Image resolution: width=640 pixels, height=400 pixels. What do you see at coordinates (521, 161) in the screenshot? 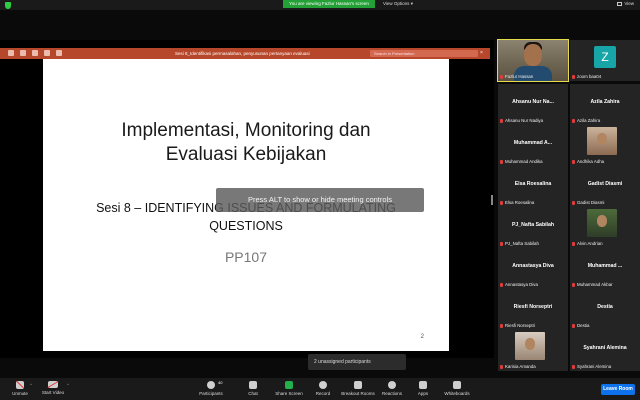
I see `participant-name-label: Muhammad Andika` at bounding box center [521, 161].